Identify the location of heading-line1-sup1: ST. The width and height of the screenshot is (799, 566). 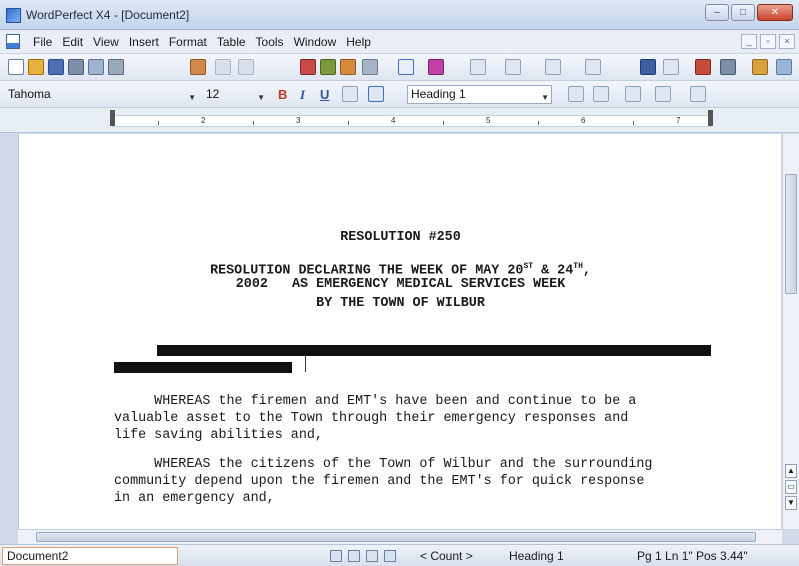
(528, 266).